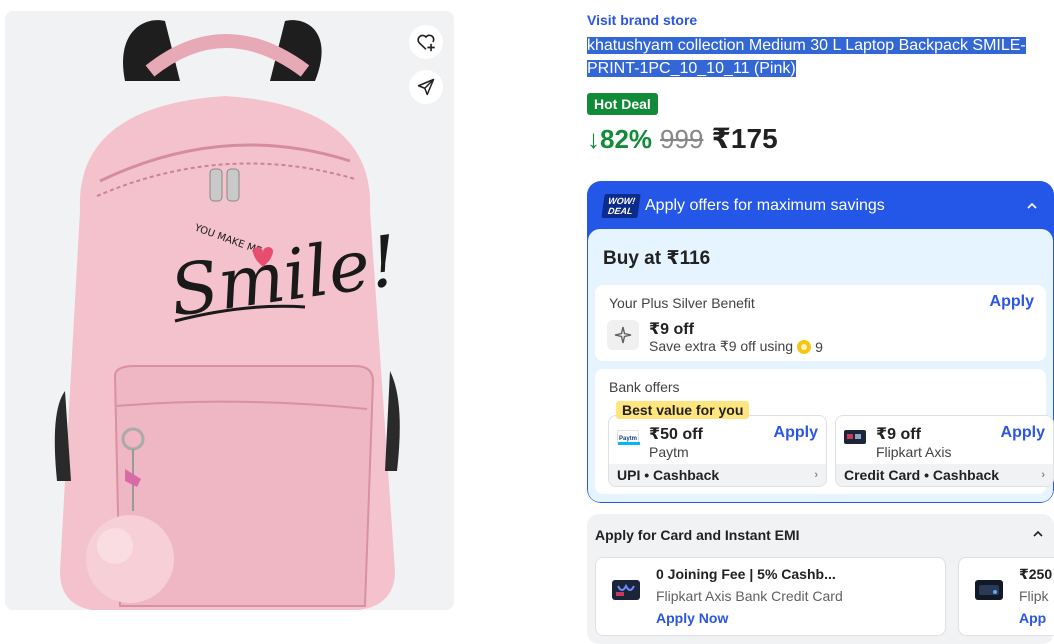 Image resolution: width=1054 pixels, height=644 pixels. I want to click on price-row: ↓82% 999 ₹175, so click(682, 138).